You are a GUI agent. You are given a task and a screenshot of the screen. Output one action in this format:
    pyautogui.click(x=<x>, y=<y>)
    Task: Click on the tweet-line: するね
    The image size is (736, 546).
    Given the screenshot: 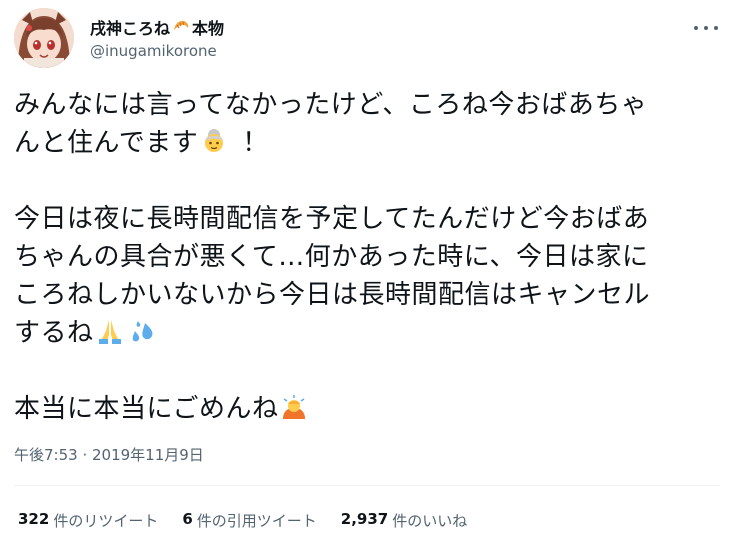 What is the action you would take?
    pyautogui.click(x=367, y=333)
    